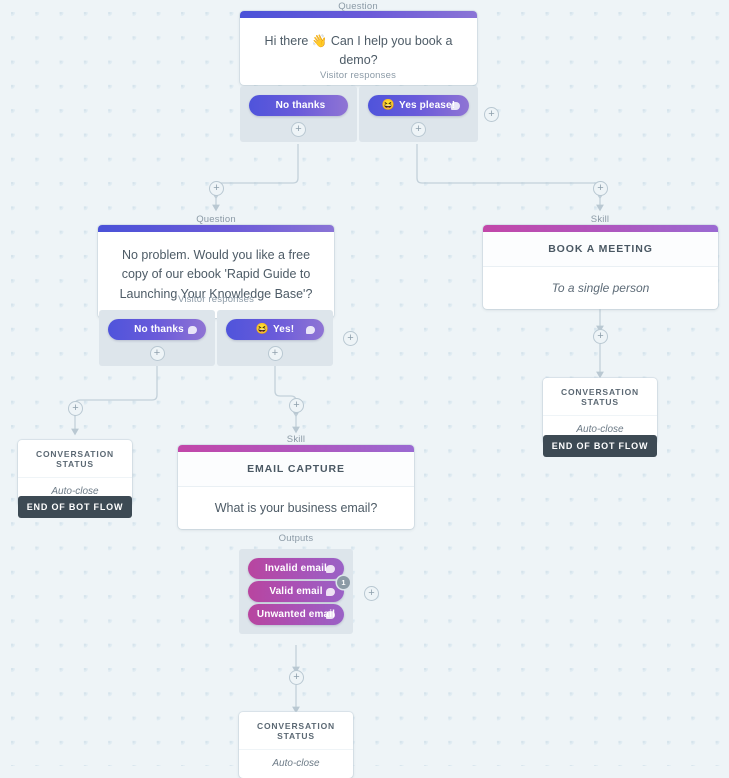 The image size is (729, 778). I want to click on add-node-button-right-branch: +, so click(600, 188).